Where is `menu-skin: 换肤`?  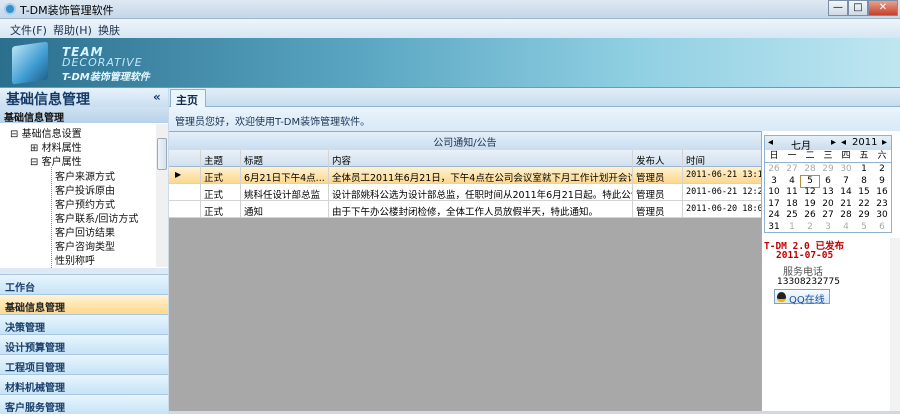
menu-skin: 换肤 is located at coordinates (109, 30).